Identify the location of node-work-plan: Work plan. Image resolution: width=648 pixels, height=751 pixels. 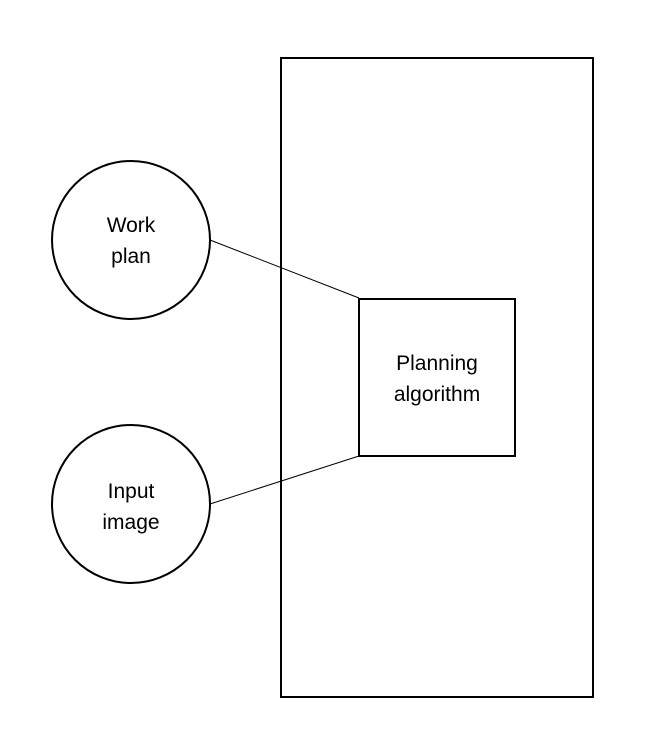
(131, 240).